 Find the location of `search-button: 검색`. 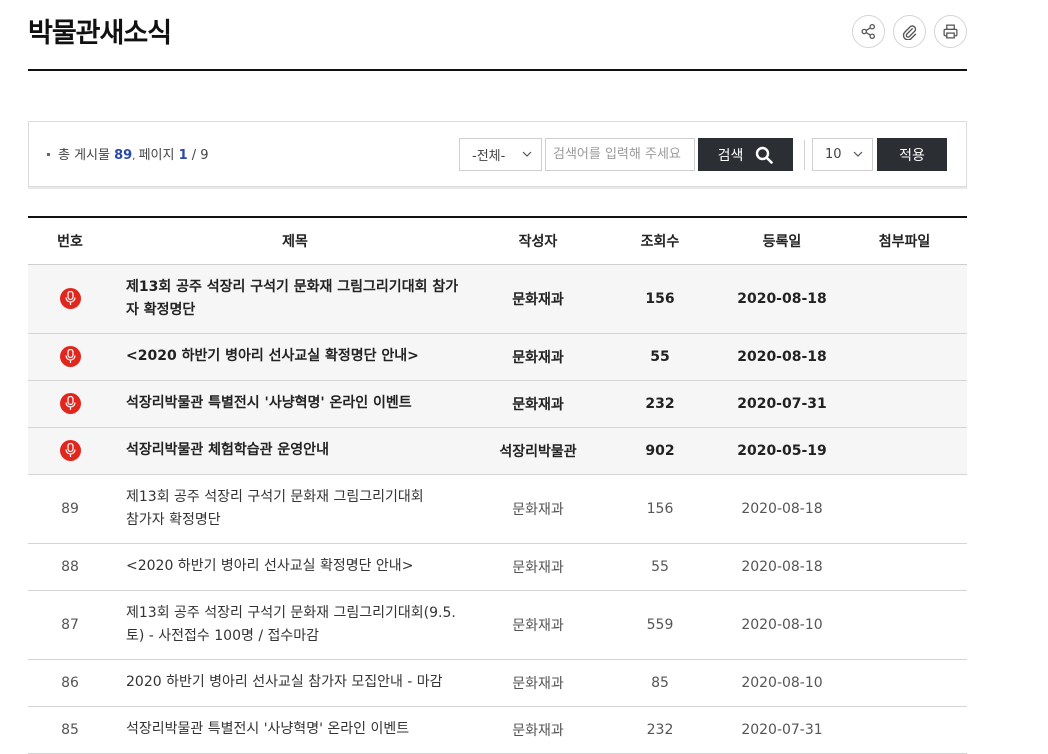

search-button: 검색 is located at coordinates (745, 154).